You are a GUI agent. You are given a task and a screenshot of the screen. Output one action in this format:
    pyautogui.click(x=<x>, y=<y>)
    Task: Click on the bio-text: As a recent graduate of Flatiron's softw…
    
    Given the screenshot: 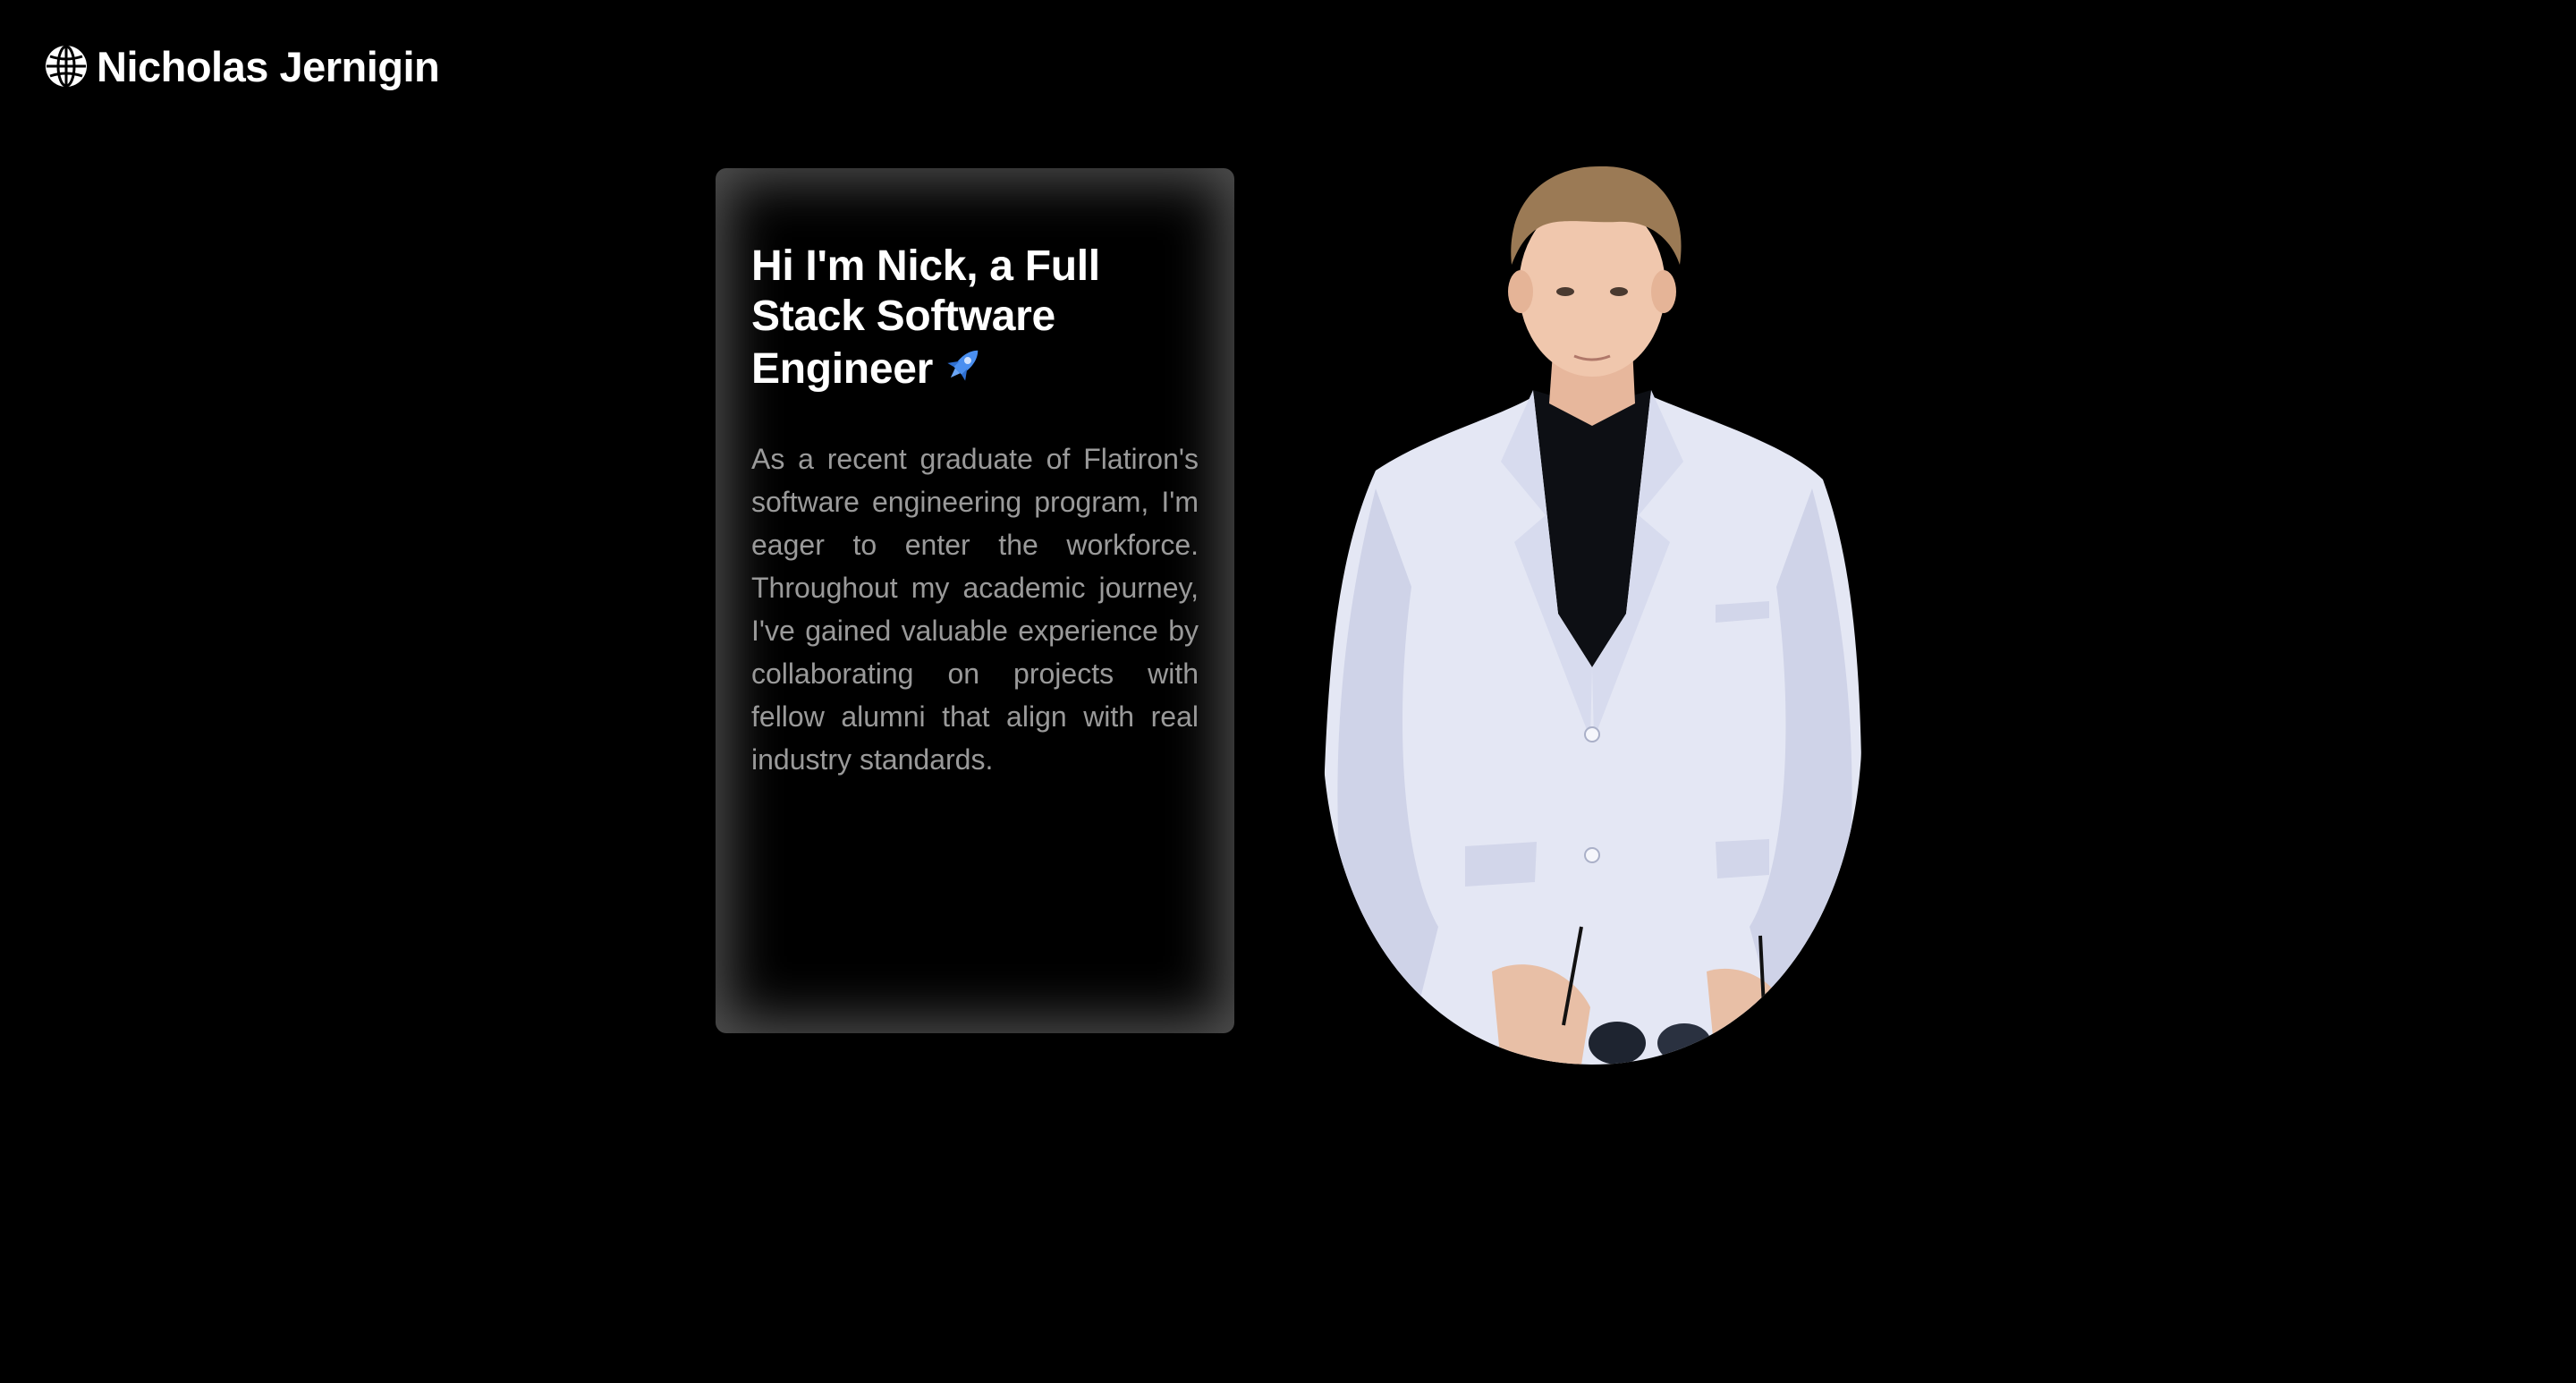 What is the action you would take?
    pyautogui.click(x=975, y=609)
    